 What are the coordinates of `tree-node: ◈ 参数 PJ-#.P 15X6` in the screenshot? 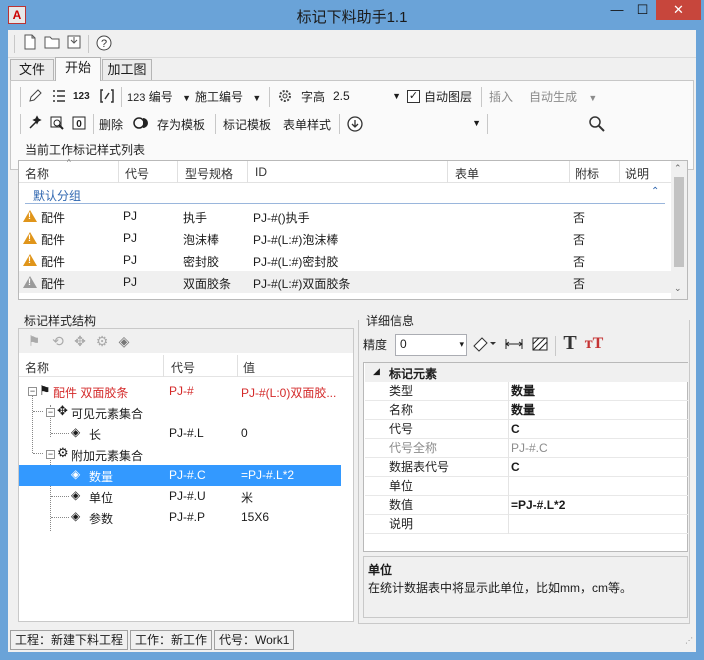 It's located at (186, 517).